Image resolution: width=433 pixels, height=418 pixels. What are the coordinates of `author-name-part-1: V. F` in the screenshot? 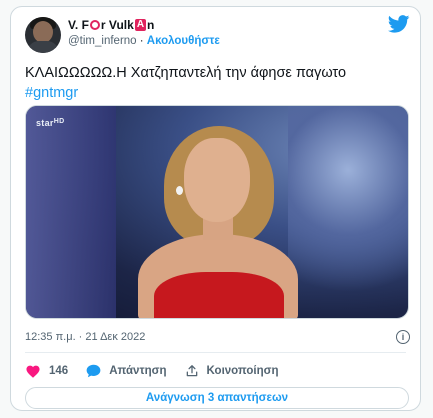 It's located at (78, 25).